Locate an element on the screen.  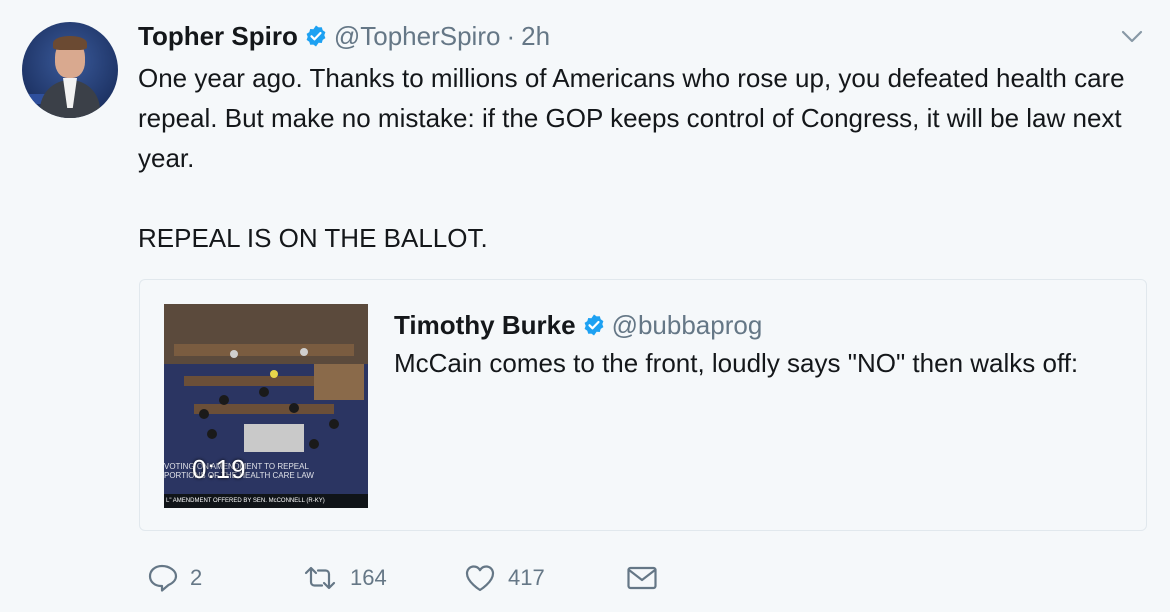
tweet-header: Topher Spiro @TopherSpiro · 2h is located at coordinates (344, 36).